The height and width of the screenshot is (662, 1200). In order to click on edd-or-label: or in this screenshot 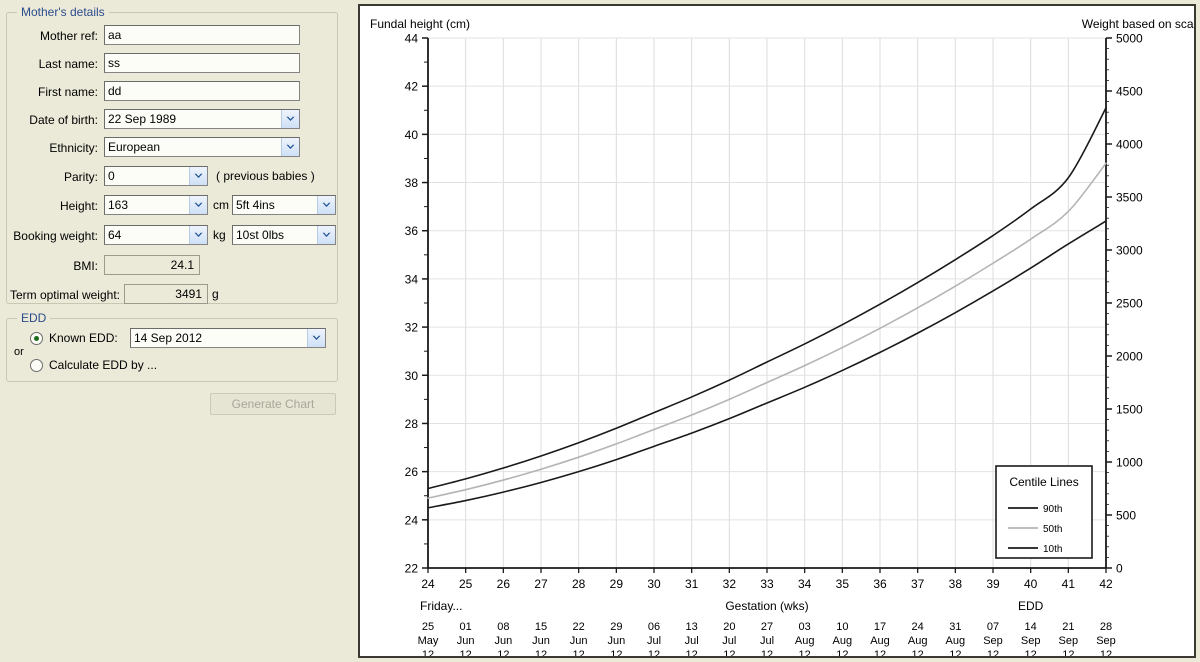, I will do `click(19, 352)`.